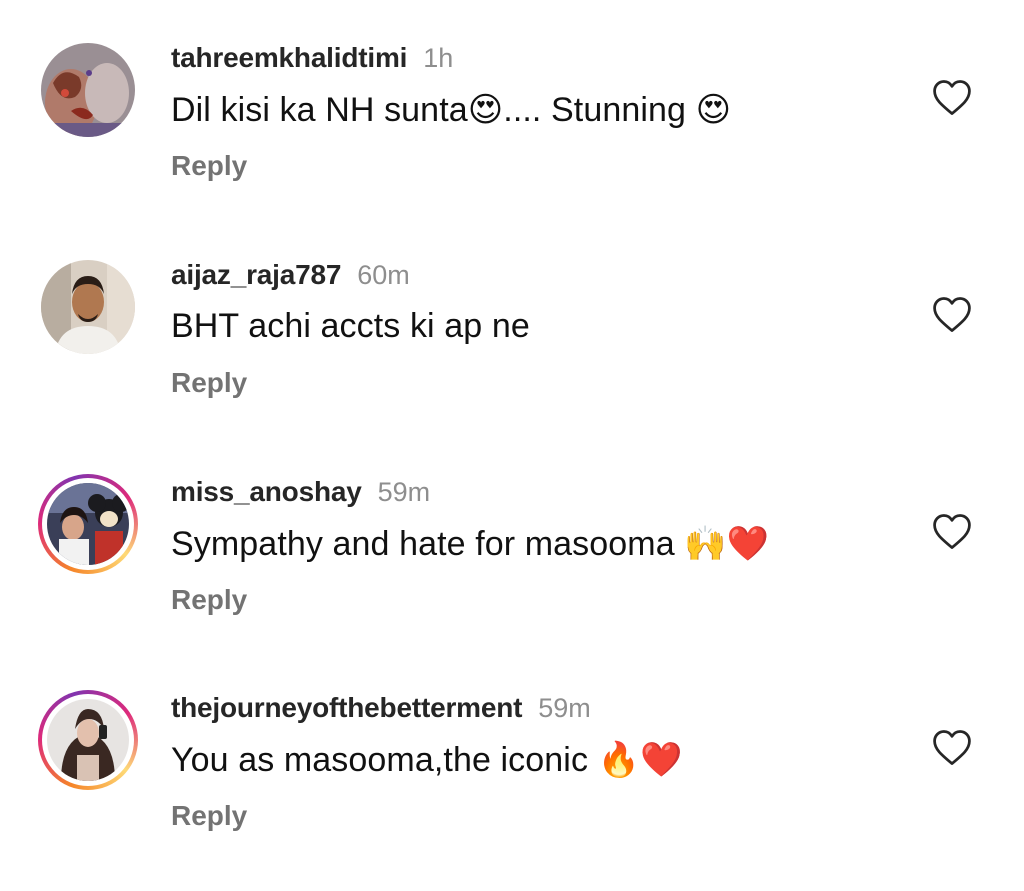 The height and width of the screenshot is (891, 1024). I want to click on comment-meta: miss_anoshay 59m, so click(300, 493).